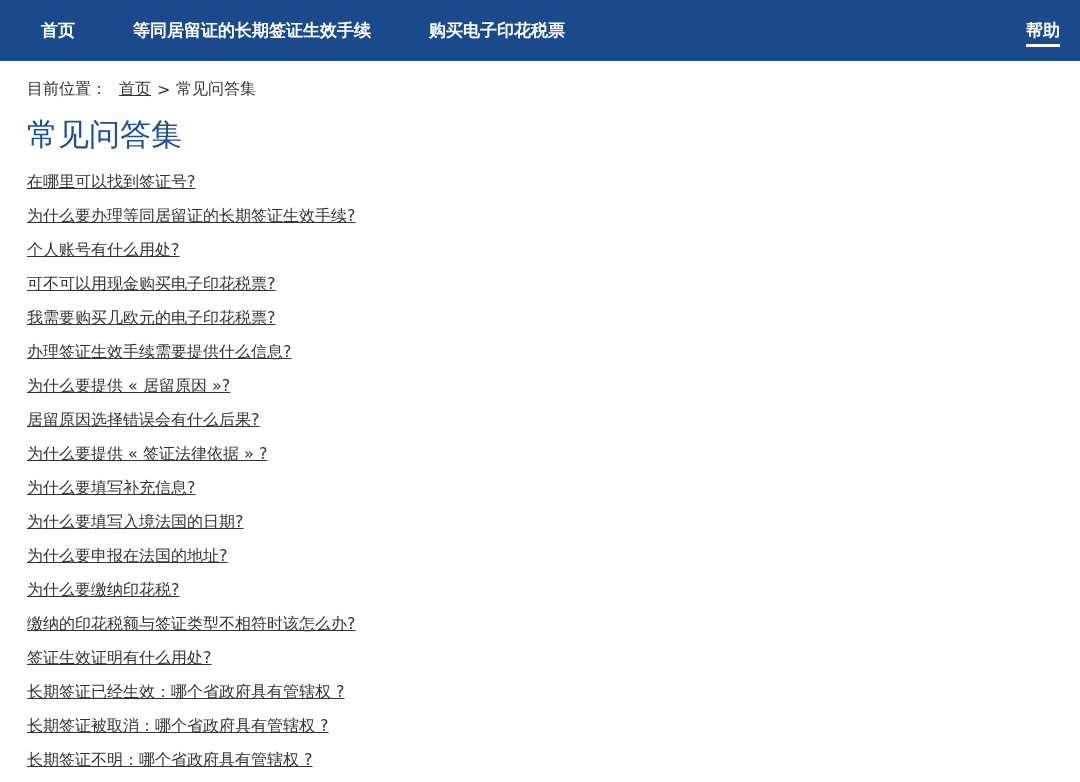 The image size is (1080, 782). I want to click on faq-link: 办理签证生效手续需要提供什么信息?, so click(161, 352).